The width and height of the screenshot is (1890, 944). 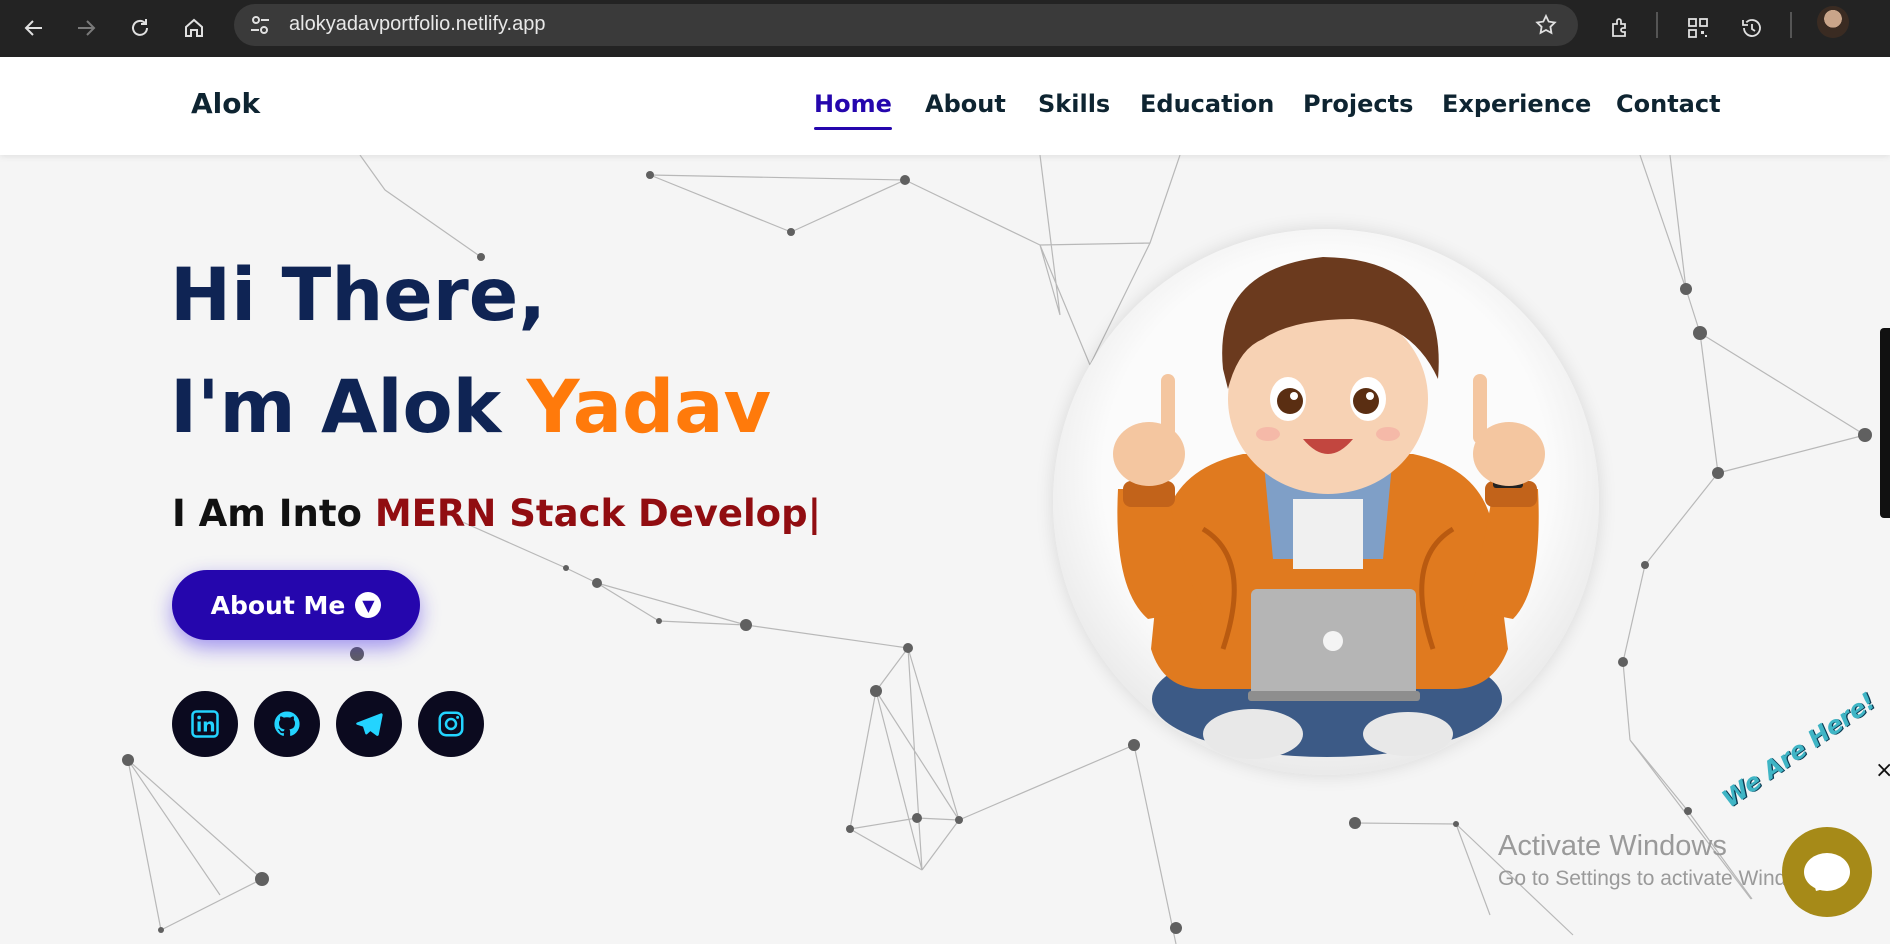 I want to click on nav-projects: Projects, so click(x=1358, y=104).